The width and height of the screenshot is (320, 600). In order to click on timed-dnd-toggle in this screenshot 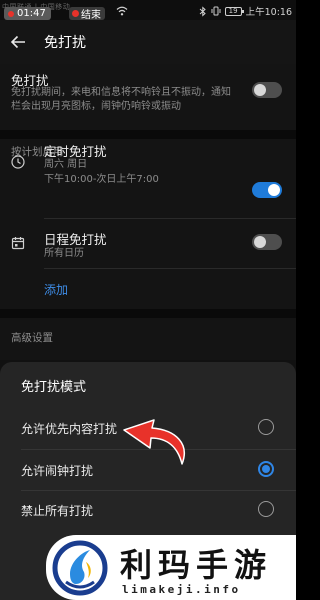, I will do `click(267, 190)`.